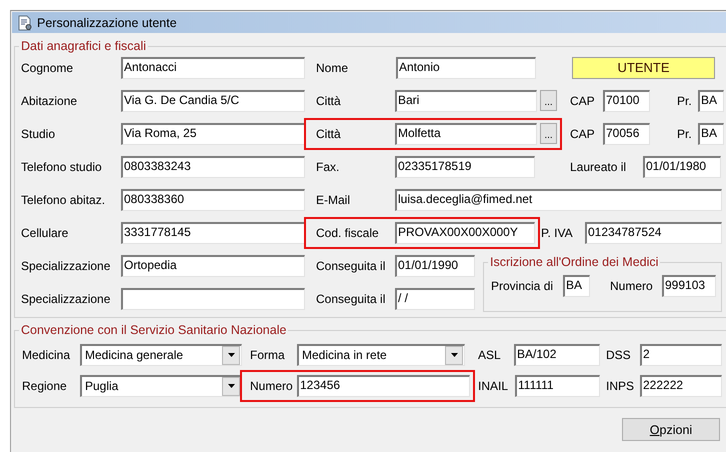 This screenshot has width=726, height=452. What do you see at coordinates (557, 385) in the screenshot?
I see `text-field: 111111` at bounding box center [557, 385].